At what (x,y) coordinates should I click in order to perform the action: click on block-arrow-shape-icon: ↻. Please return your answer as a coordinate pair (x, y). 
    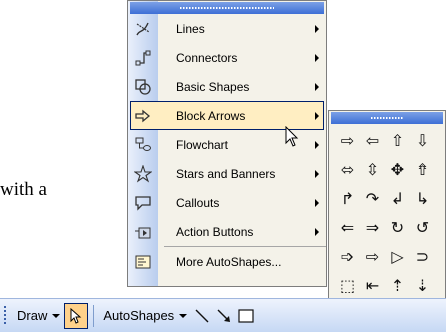
    Looking at the image, I should click on (397, 227).